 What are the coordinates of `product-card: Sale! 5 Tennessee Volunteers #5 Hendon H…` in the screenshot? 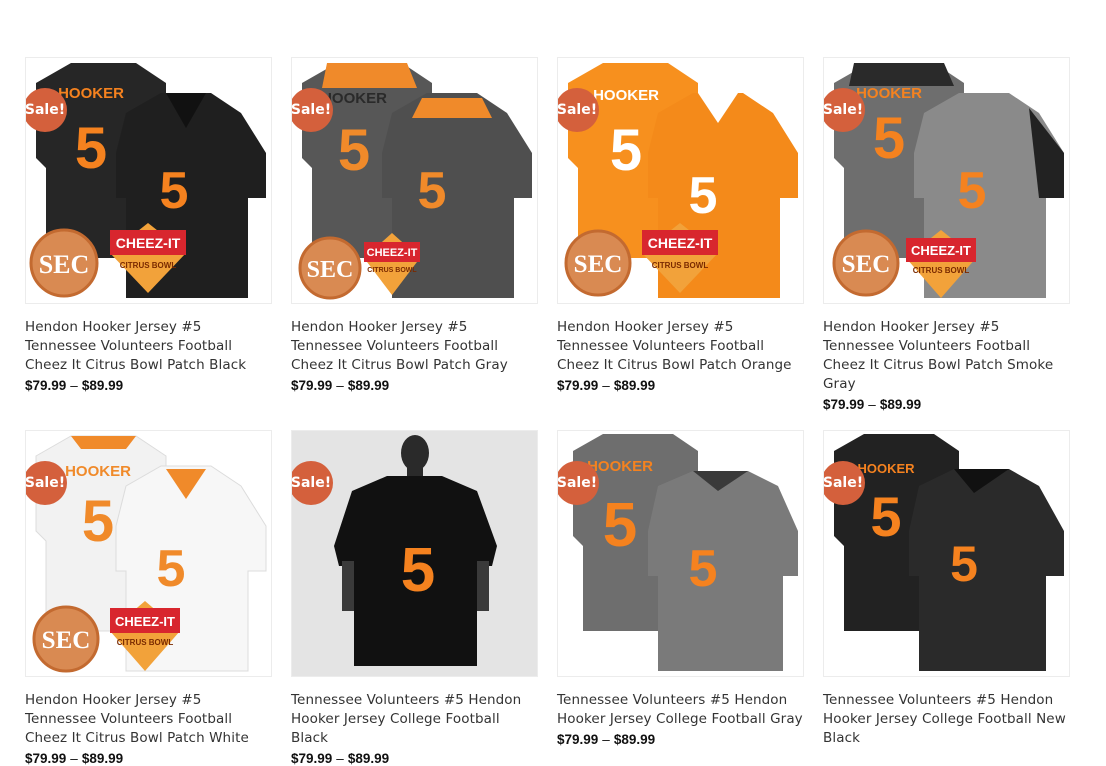 It's located at (414, 598).